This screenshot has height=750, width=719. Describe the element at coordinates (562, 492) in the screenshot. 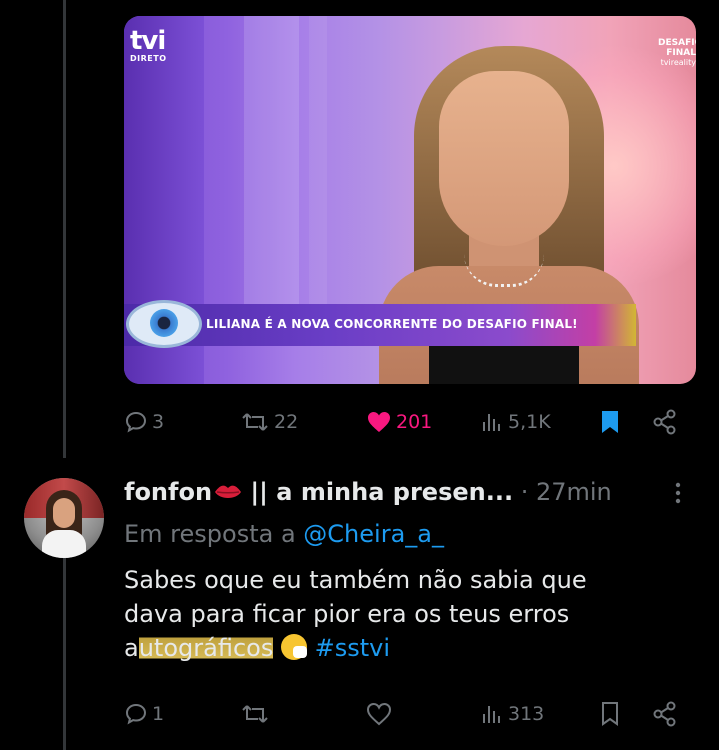

I see `timestamp: · 27min` at that location.